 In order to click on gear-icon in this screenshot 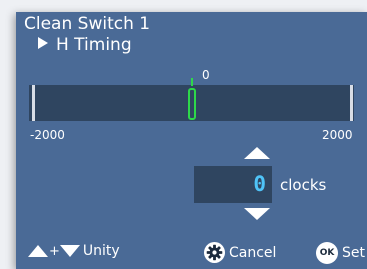, I will do `click(214, 252)`.